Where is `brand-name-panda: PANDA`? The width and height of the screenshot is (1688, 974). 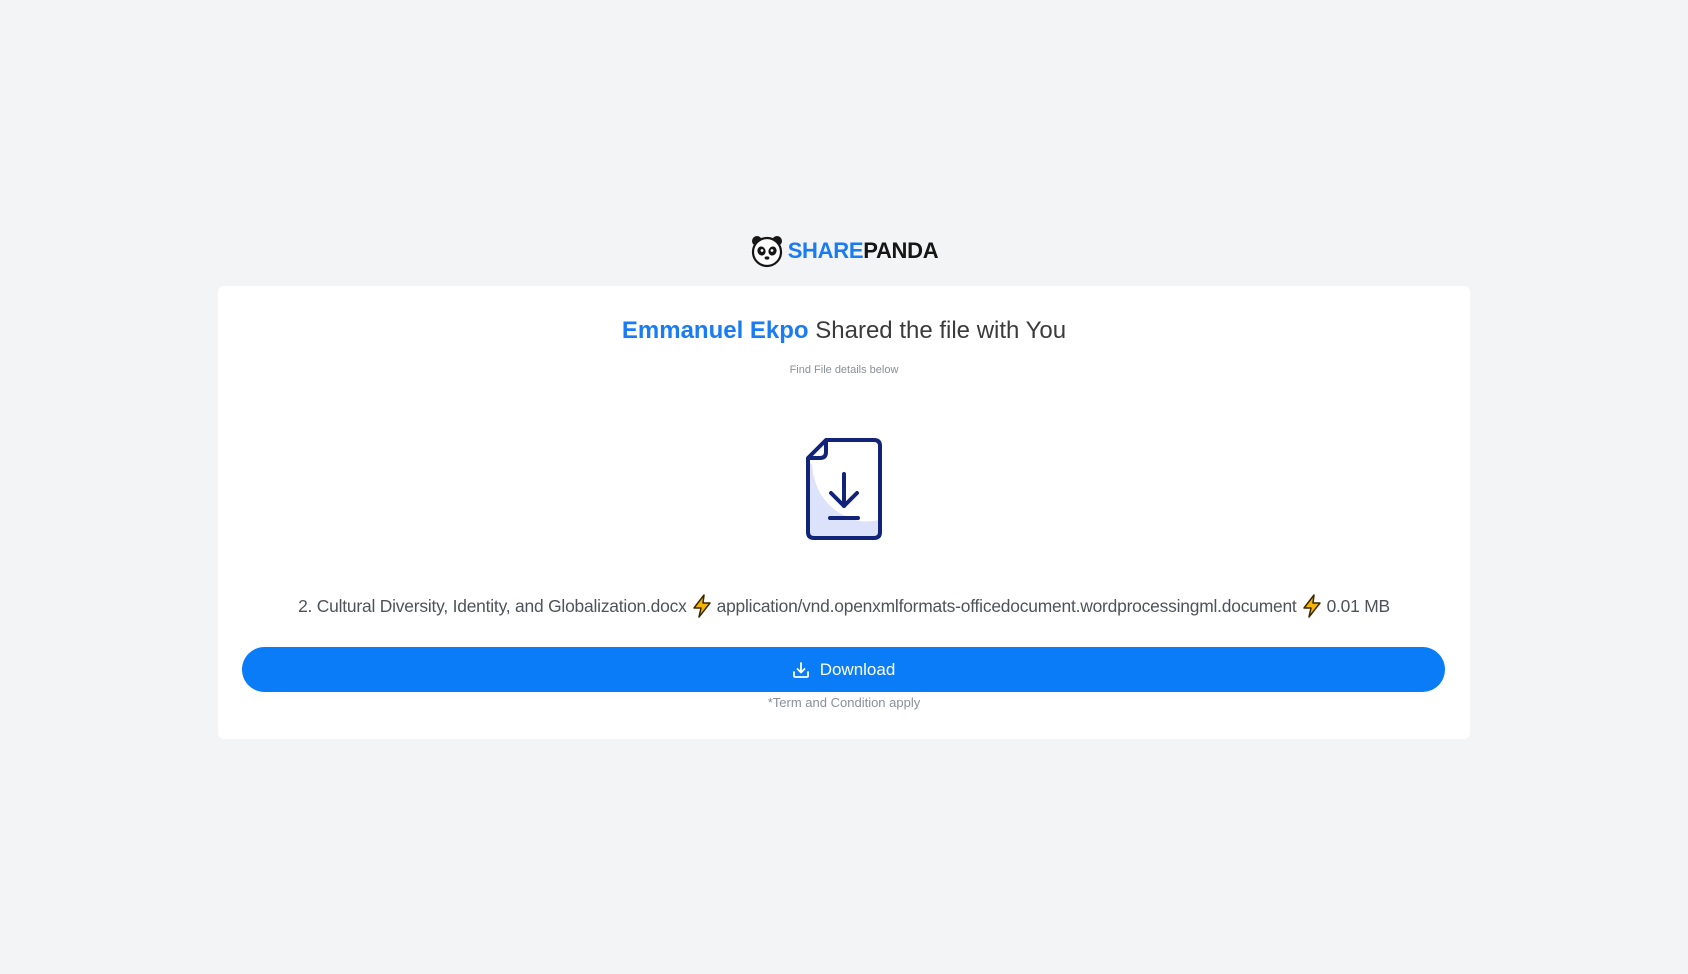 brand-name-panda: PANDA is located at coordinates (901, 250).